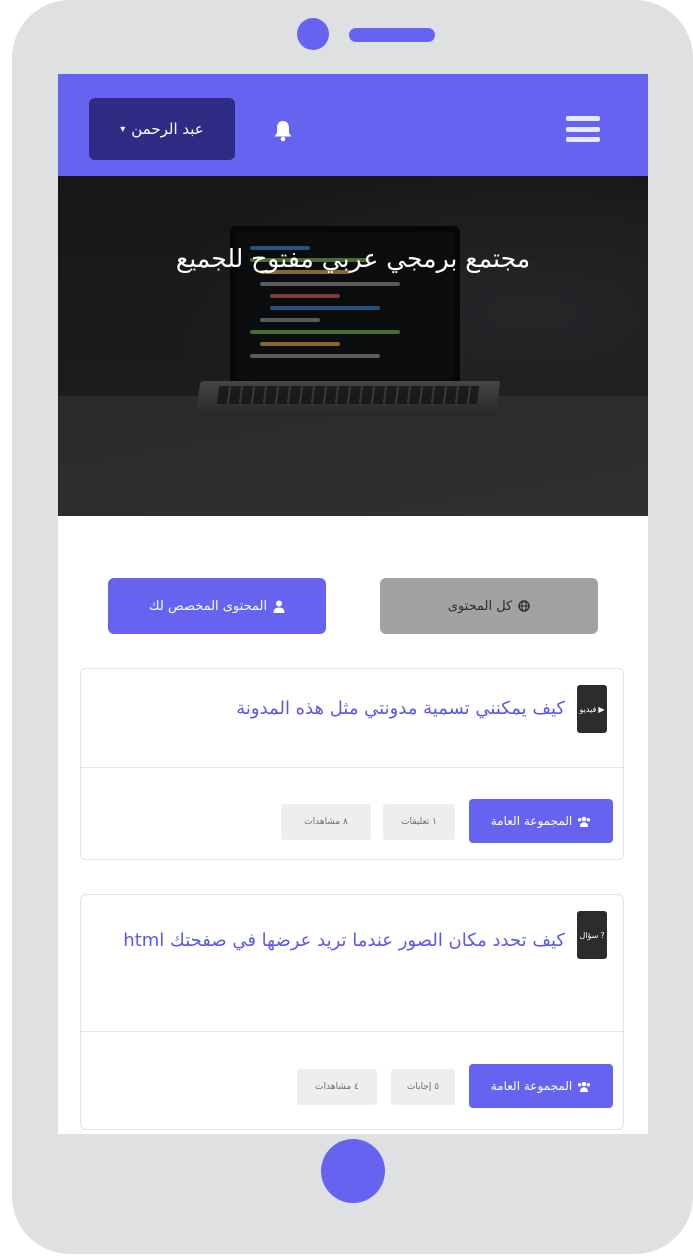 The height and width of the screenshot is (1256, 693). I want to click on play-icon: ▶, so click(601, 709).